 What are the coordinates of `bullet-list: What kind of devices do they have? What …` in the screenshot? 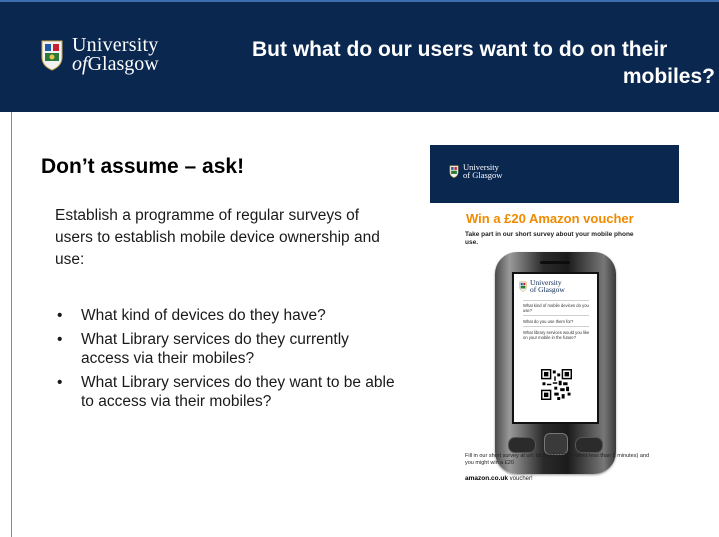 It's located at (227, 361).